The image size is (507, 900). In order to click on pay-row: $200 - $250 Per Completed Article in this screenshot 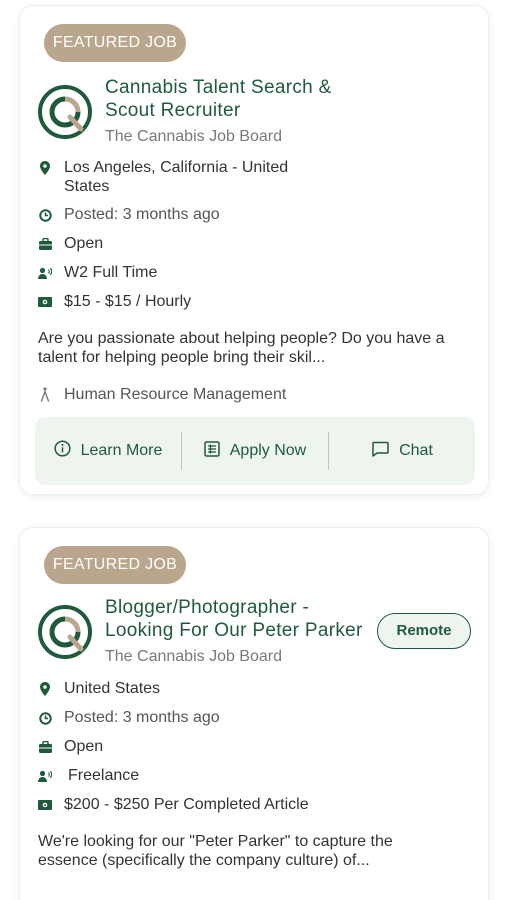, I will do `click(258, 805)`.